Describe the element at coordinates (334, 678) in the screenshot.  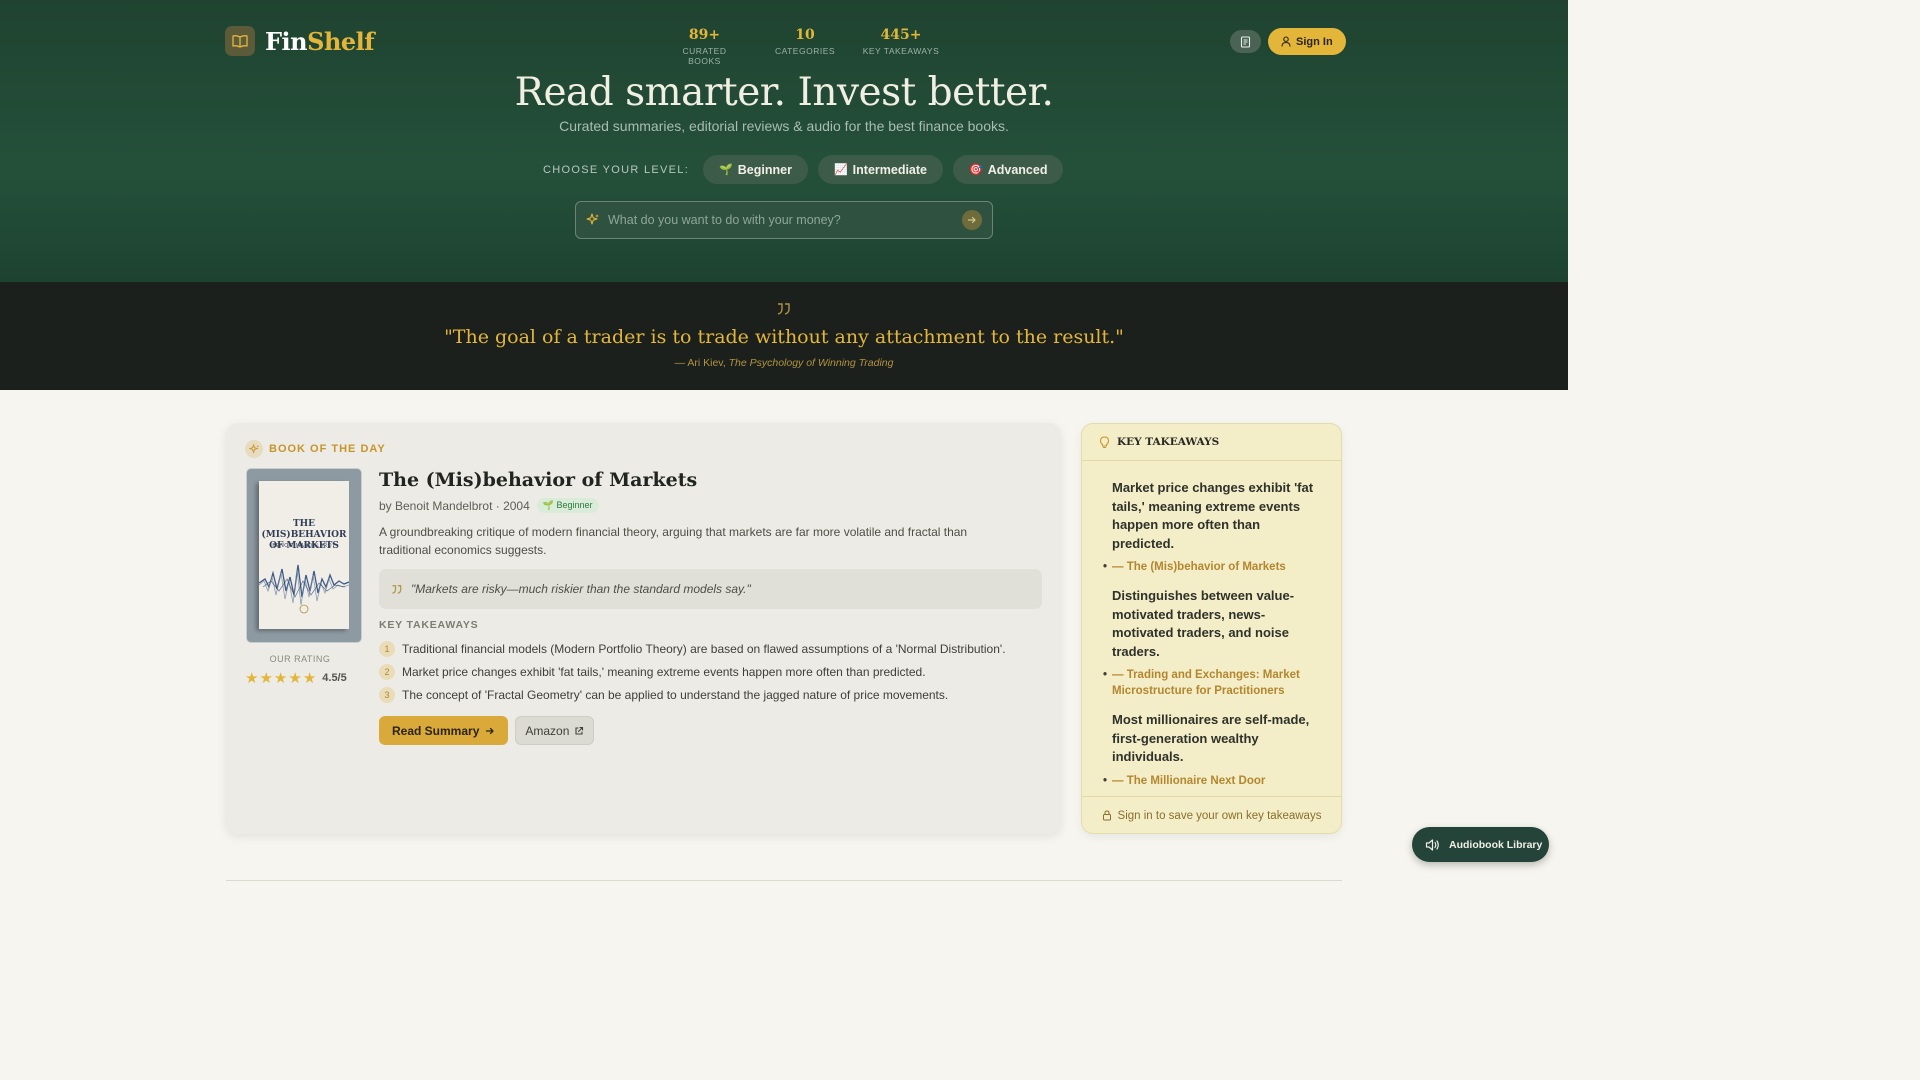
I see `rating-value: 4.5/5` at that location.